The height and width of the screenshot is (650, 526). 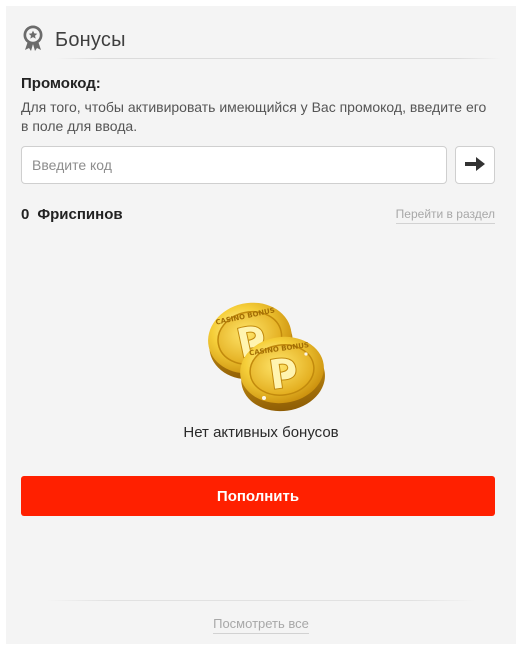 What do you see at coordinates (258, 496) in the screenshot?
I see `deposit-button: Пополнить` at bounding box center [258, 496].